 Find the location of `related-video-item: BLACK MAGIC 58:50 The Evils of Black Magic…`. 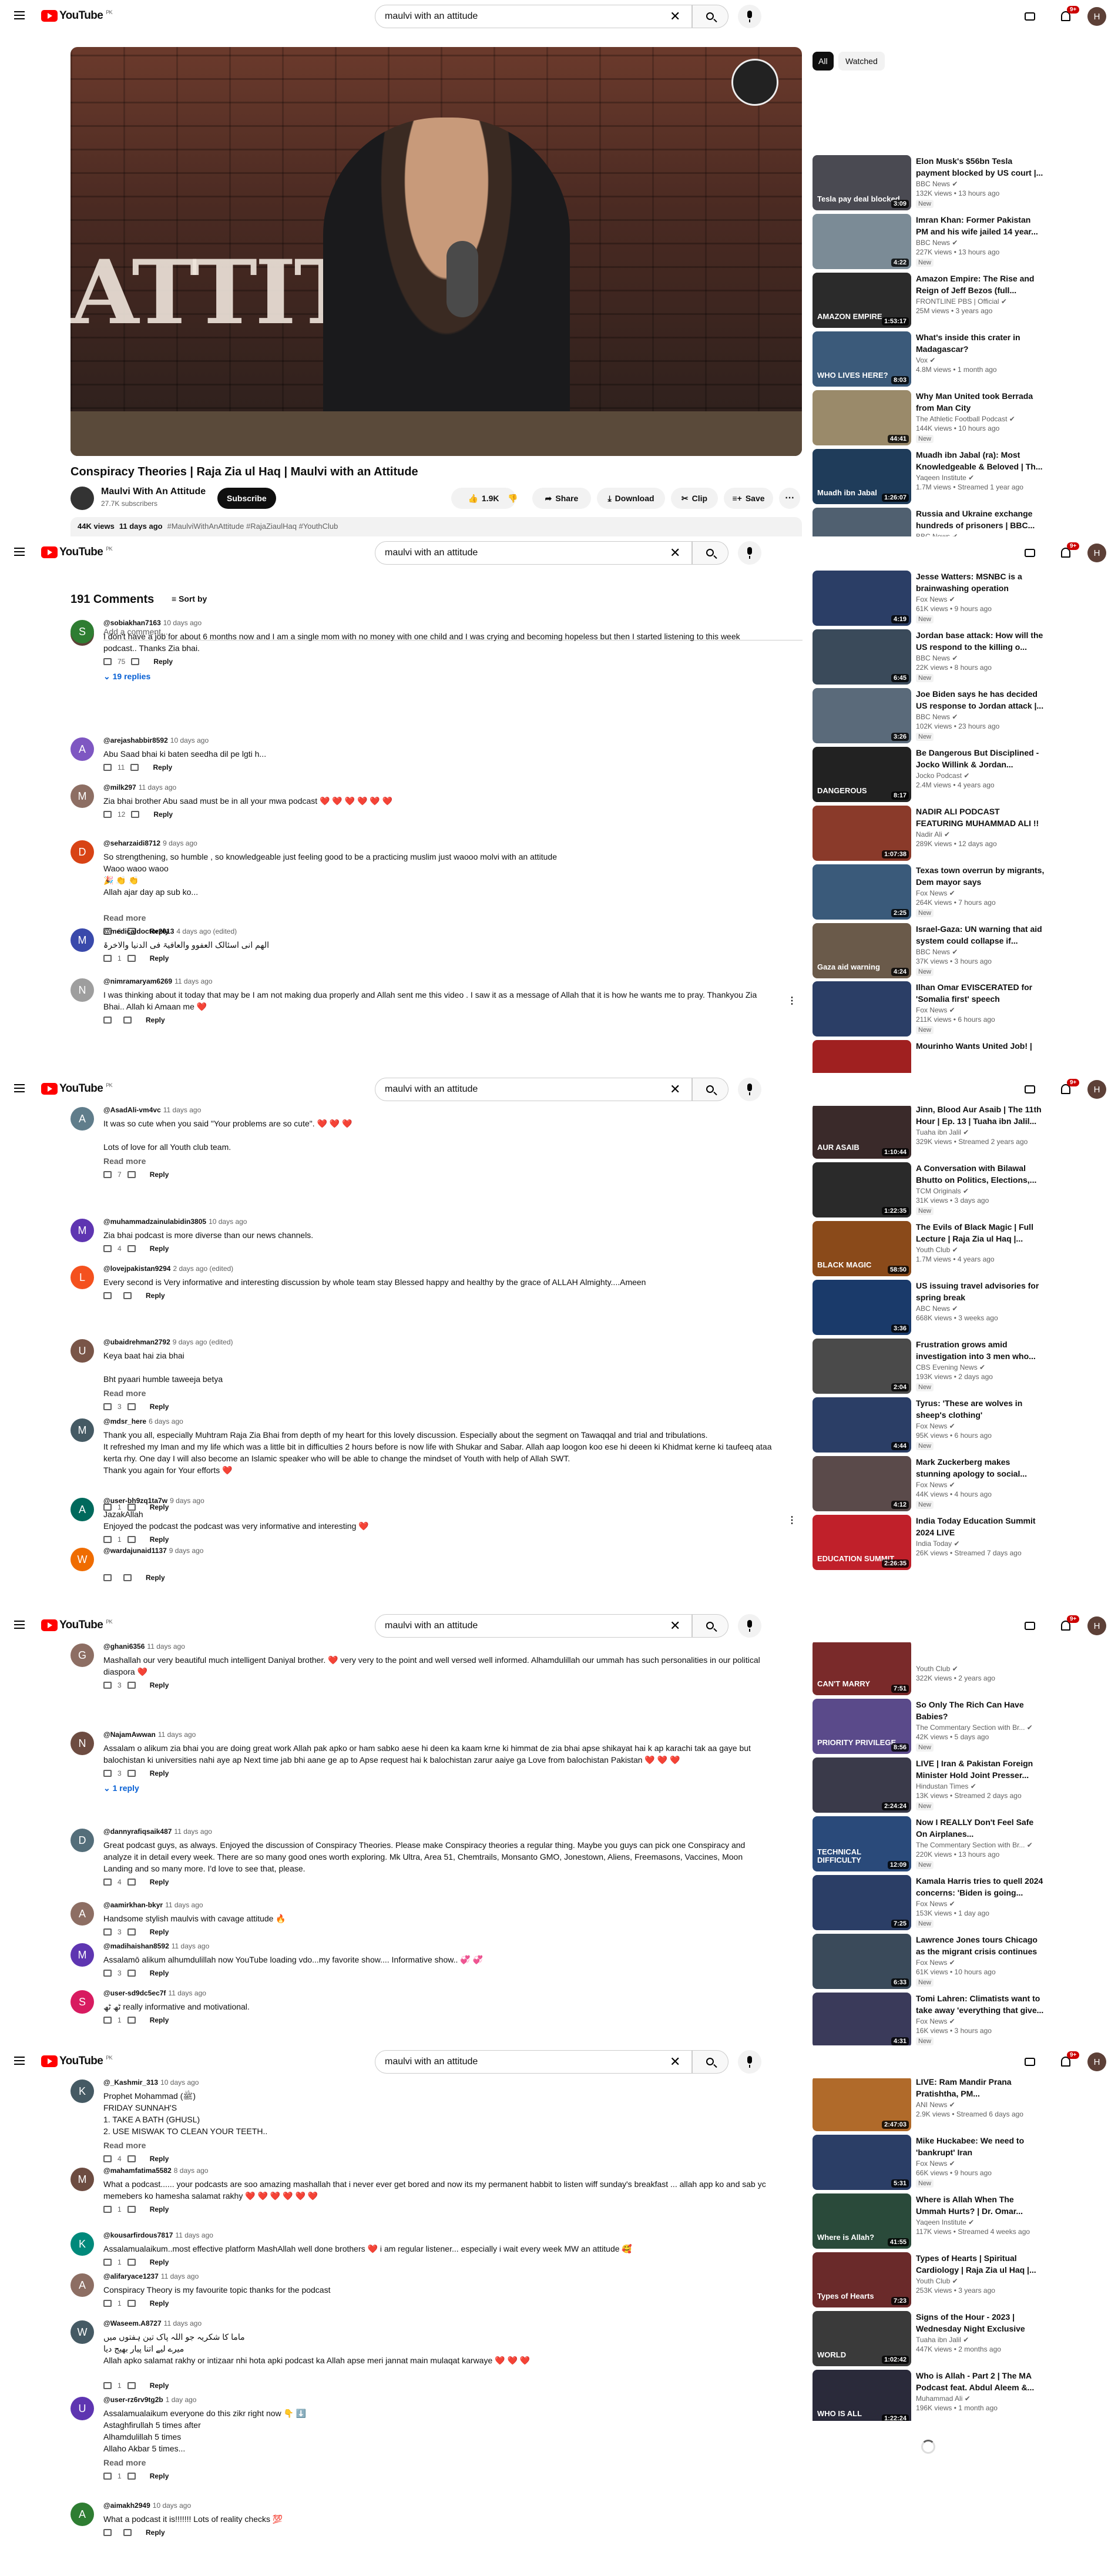

related-video-item: BLACK MAGIC 58:50 The Evils of Black Magic… is located at coordinates (931, 1248).